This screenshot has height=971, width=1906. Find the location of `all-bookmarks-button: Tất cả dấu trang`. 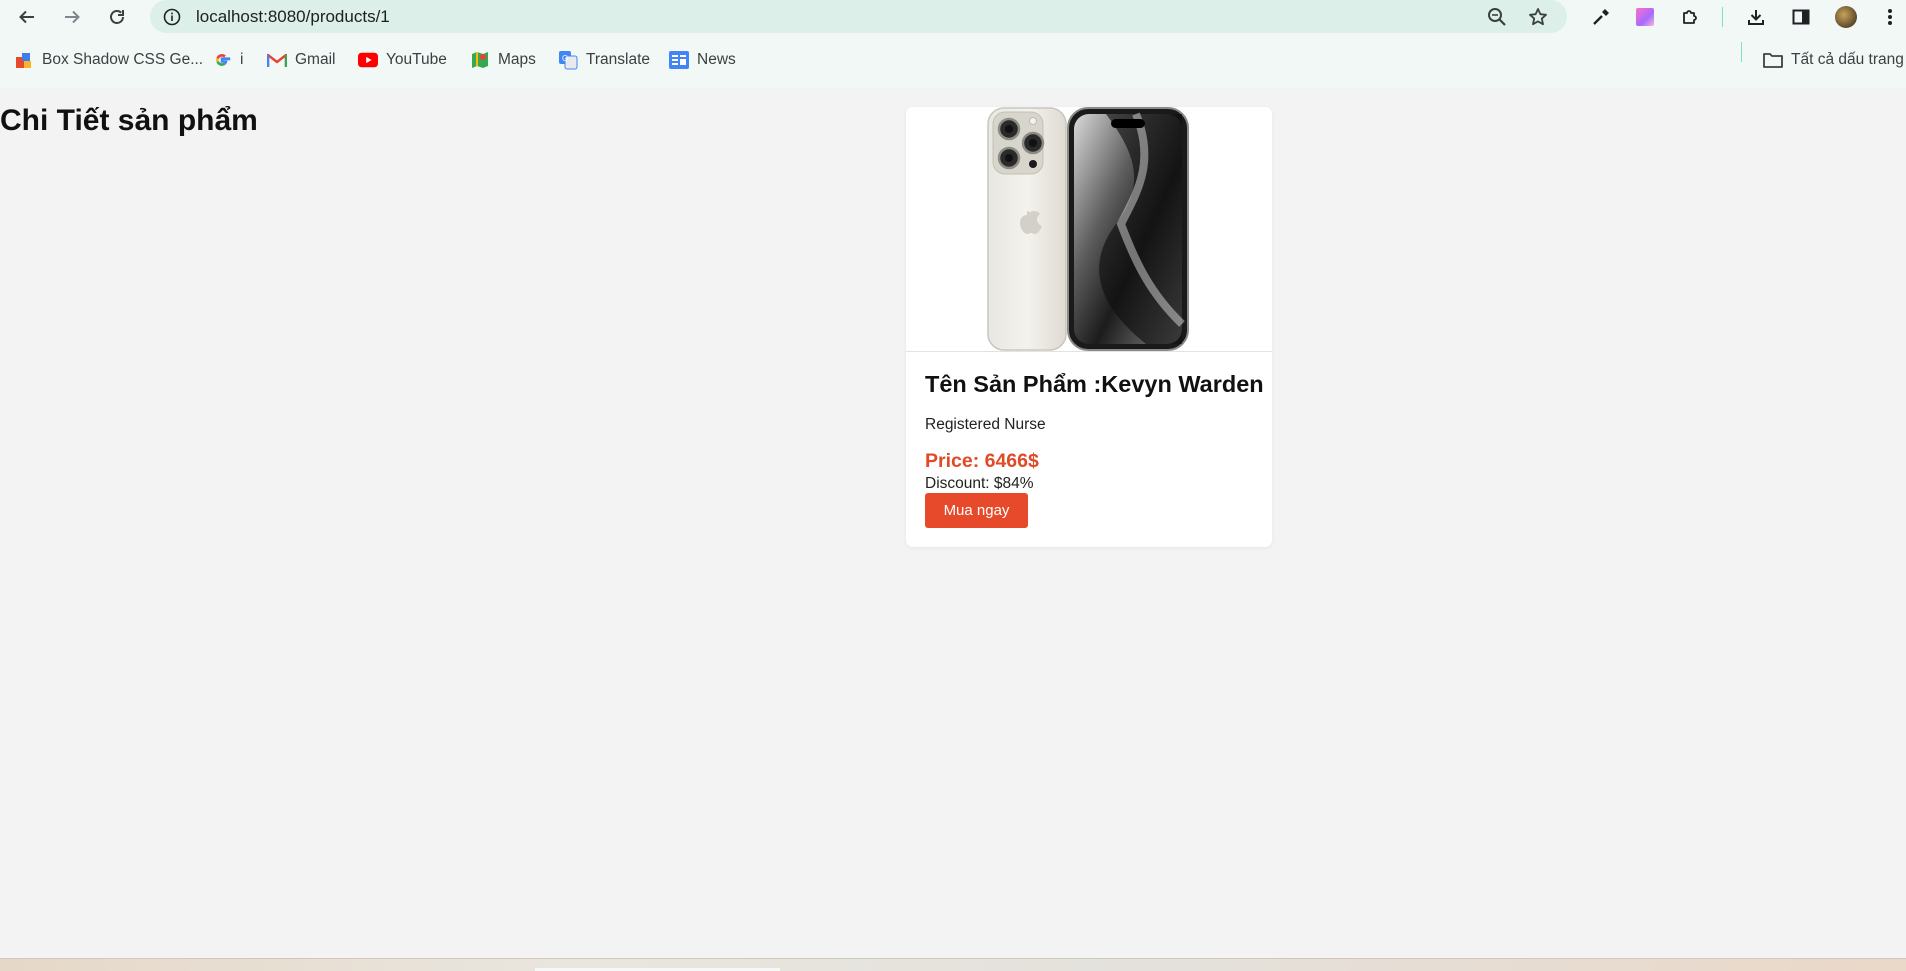

all-bookmarks-button: Tất cả dấu trang is located at coordinates (1833, 60).